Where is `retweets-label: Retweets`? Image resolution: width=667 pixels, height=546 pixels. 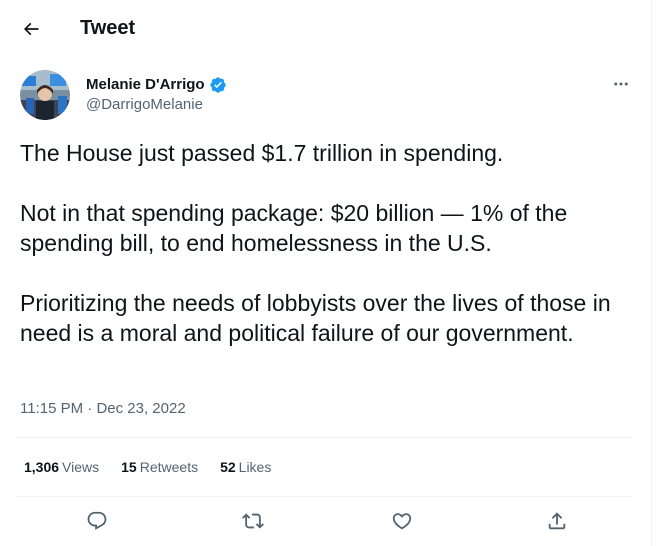 retweets-label: Retweets is located at coordinates (169, 467).